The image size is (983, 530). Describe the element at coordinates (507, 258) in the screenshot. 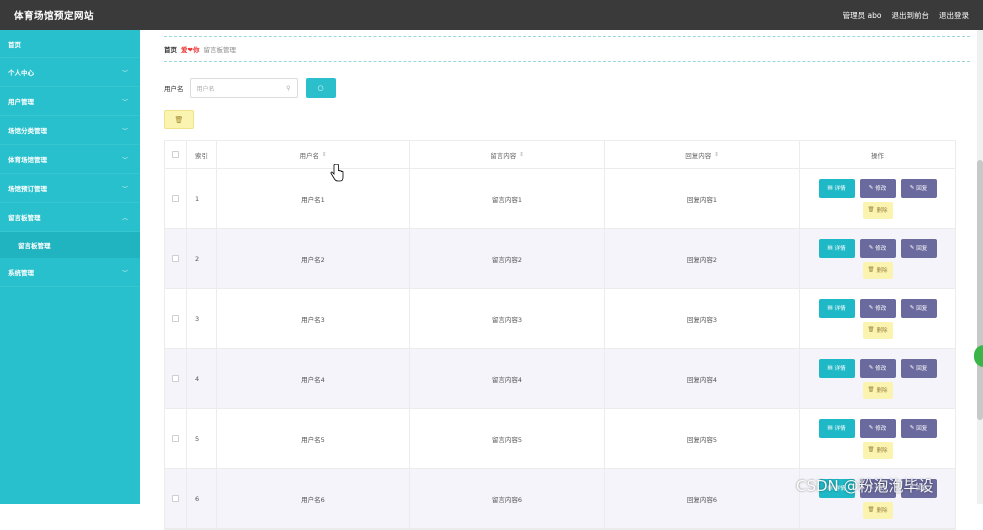

I see `cell-message: 留言内容2` at that location.